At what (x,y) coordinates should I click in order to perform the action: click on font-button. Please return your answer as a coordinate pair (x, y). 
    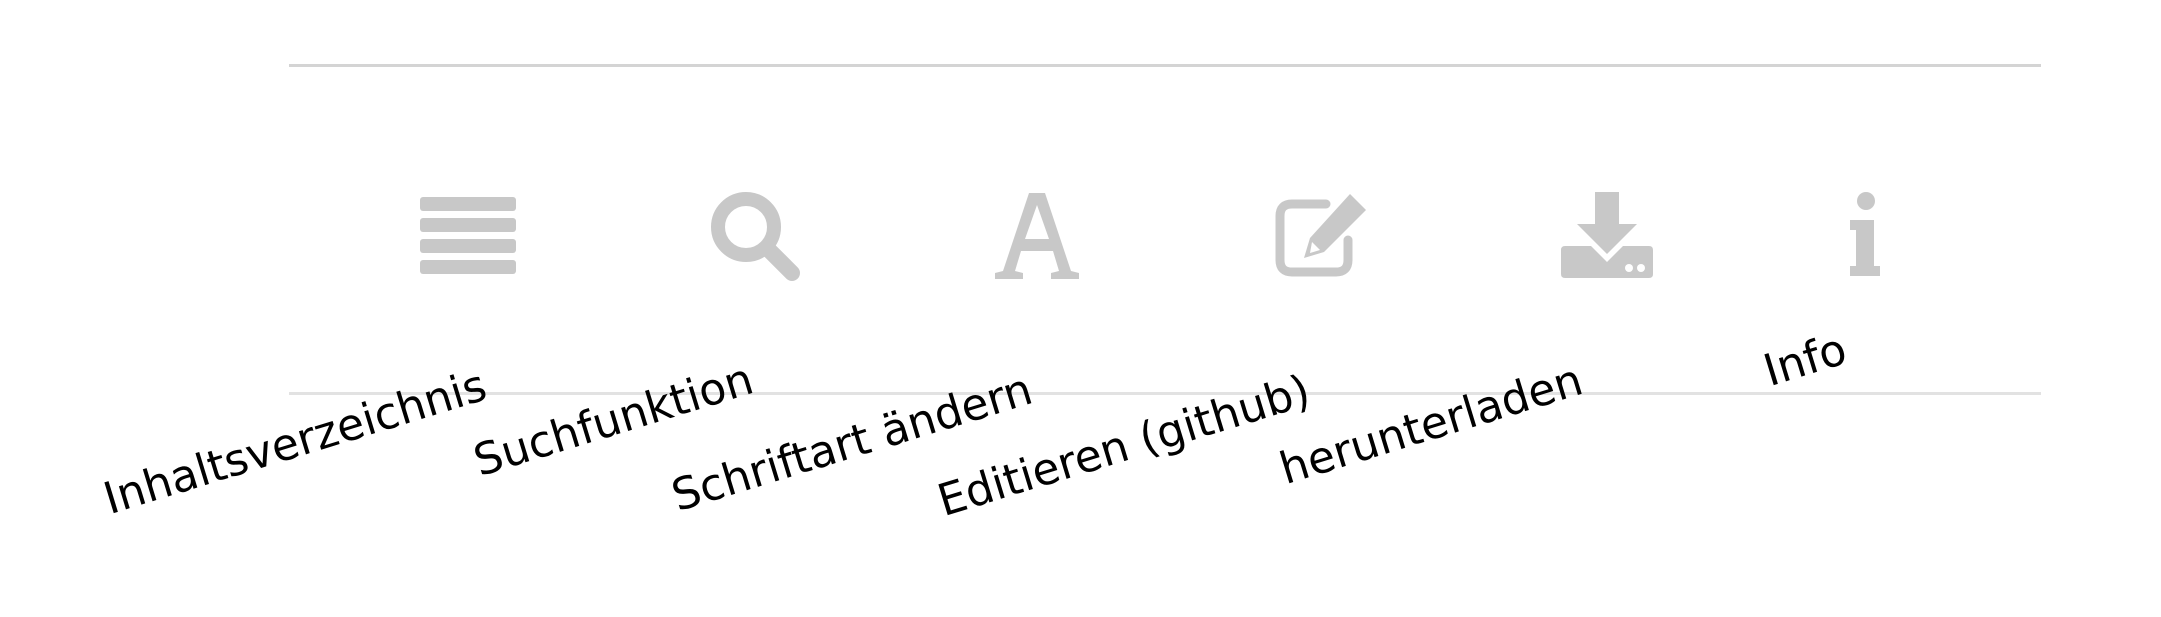
    Looking at the image, I should click on (1037, 235).